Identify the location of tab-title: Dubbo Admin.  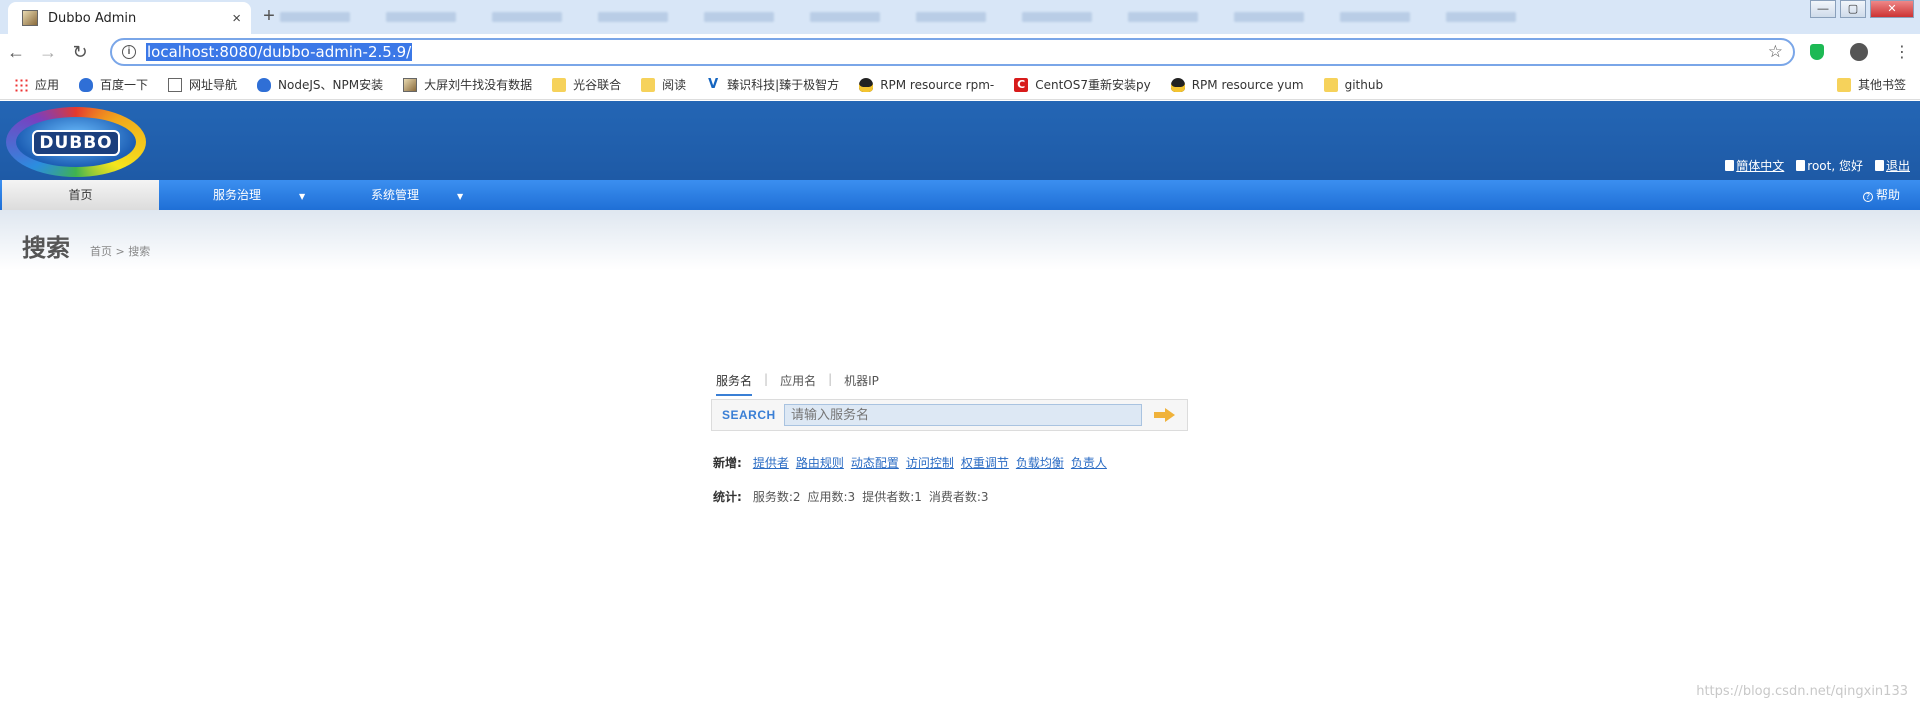
(92, 18).